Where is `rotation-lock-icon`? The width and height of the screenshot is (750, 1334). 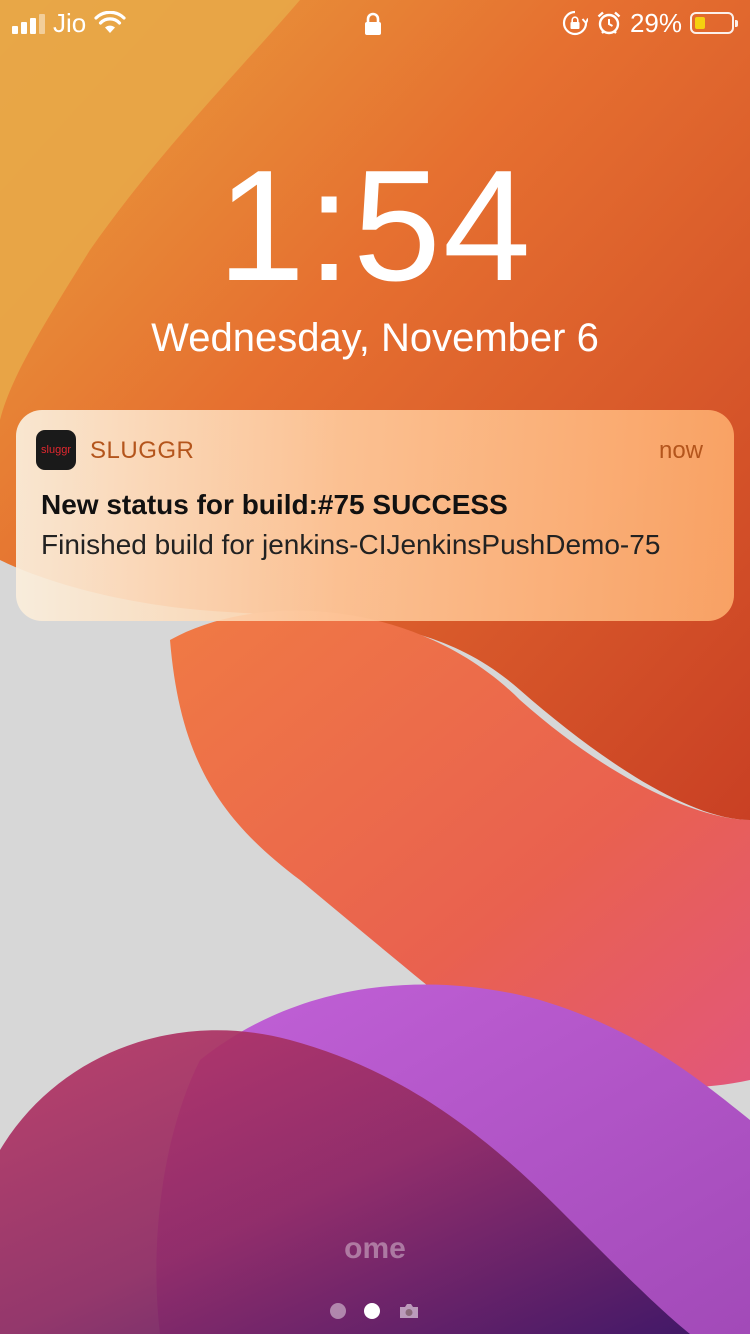 rotation-lock-icon is located at coordinates (575, 23).